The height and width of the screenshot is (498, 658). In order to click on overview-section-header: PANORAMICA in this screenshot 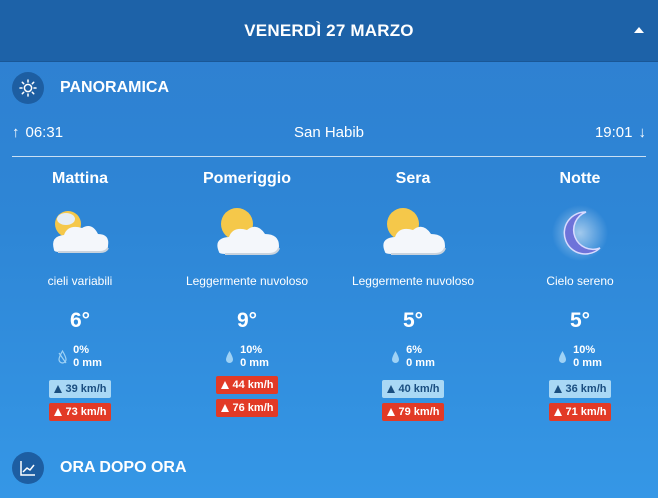, I will do `click(90, 88)`.